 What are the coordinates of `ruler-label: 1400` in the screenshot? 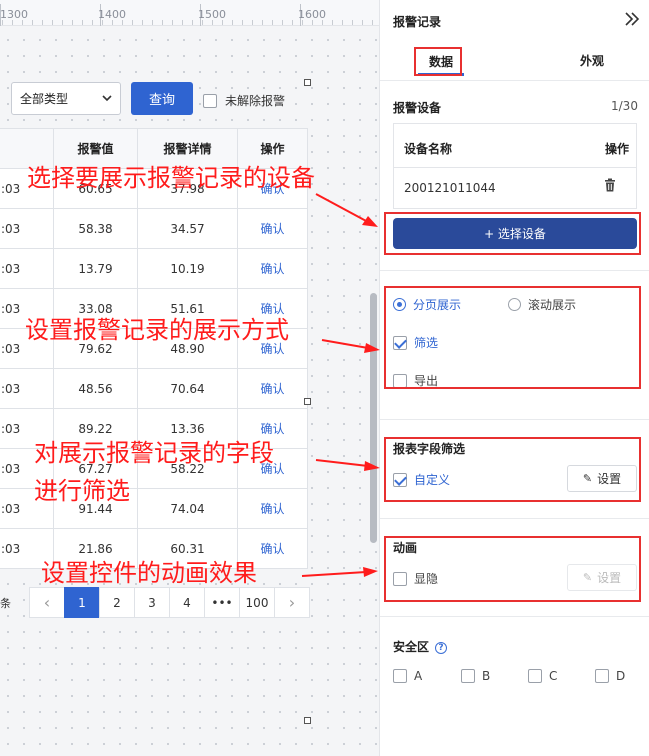 It's located at (112, 14).